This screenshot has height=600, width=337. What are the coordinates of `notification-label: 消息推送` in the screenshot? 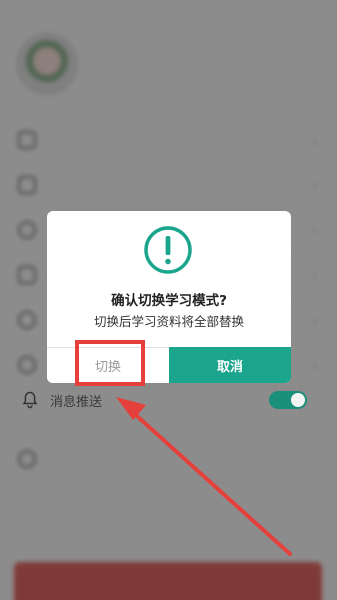 It's located at (76, 402).